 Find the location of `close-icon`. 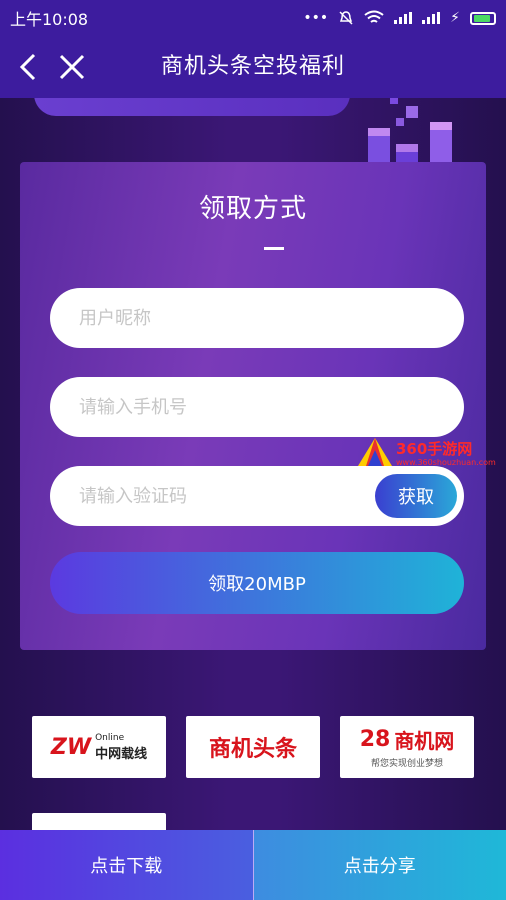

close-icon is located at coordinates (72, 67).